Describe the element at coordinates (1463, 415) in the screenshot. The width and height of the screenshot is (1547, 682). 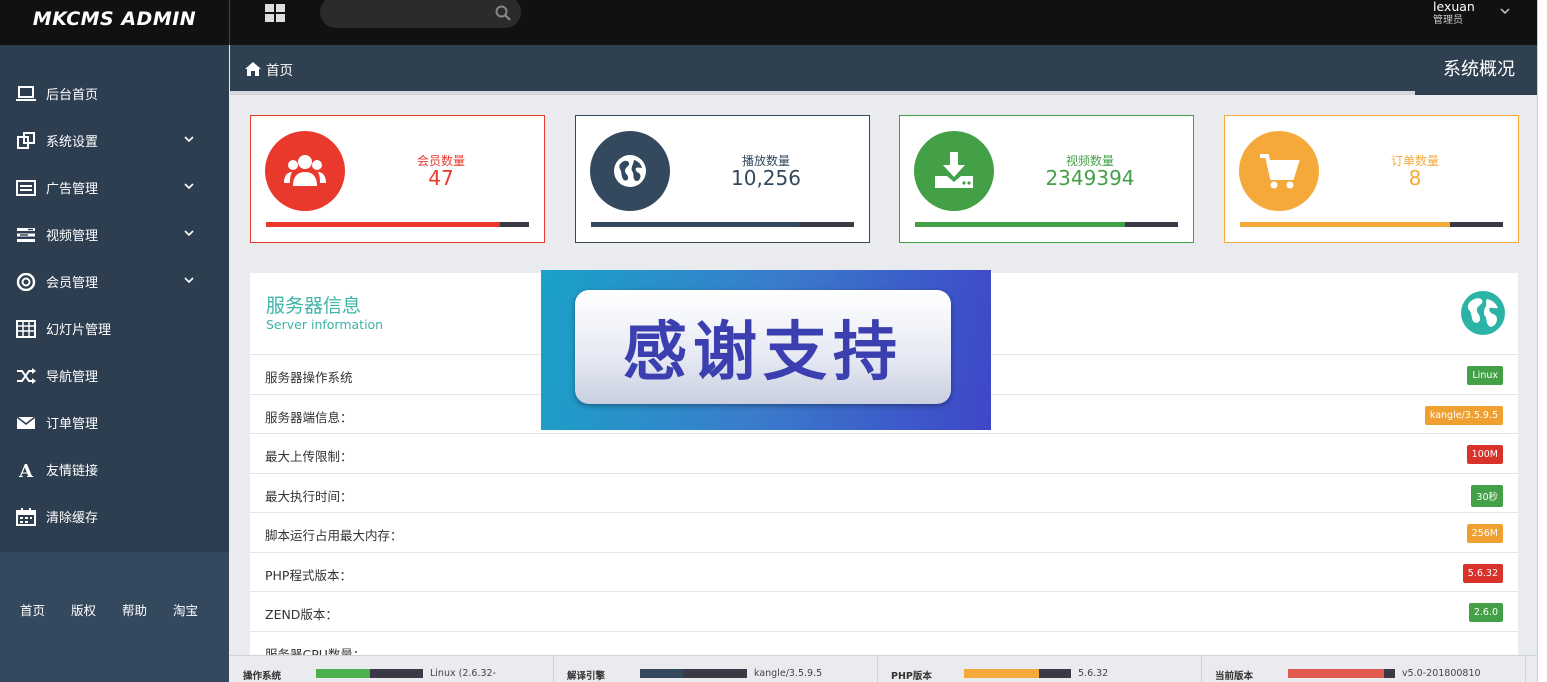
I see `status-badge: kangle/3.5.9.5` at that location.